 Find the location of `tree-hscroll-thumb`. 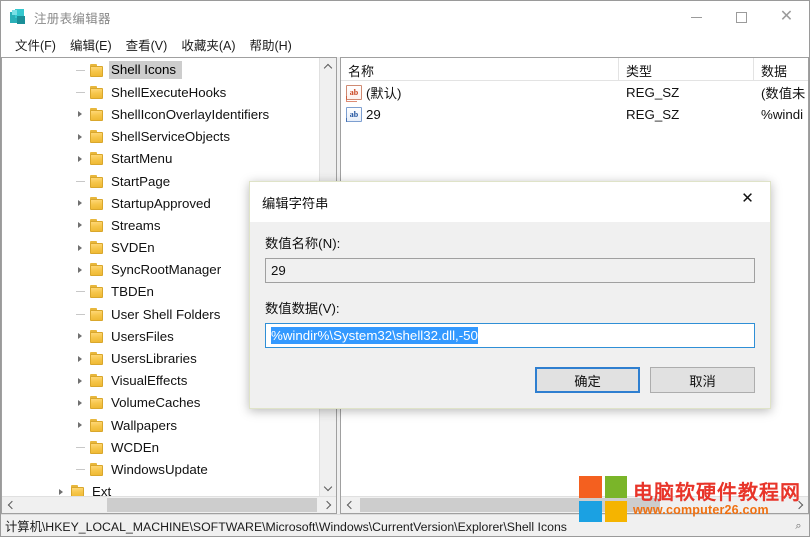

tree-hscroll-thumb is located at coordinates (212, 505).